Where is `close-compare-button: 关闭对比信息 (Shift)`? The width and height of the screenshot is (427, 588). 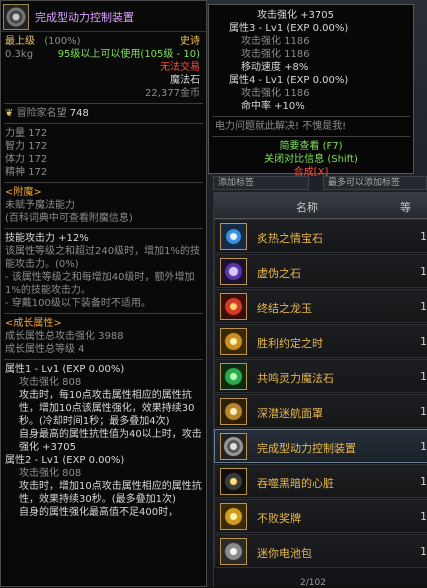 close-compare-button: 关闭对比信息 (Shift) is located at coordinates (311, 159).